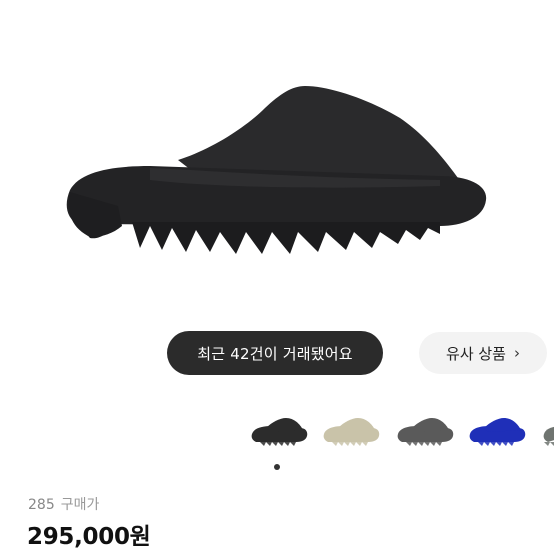 The image size is (554, 554). I want to click on size-purchase-meta: 285 구매가, so click(63, 504).